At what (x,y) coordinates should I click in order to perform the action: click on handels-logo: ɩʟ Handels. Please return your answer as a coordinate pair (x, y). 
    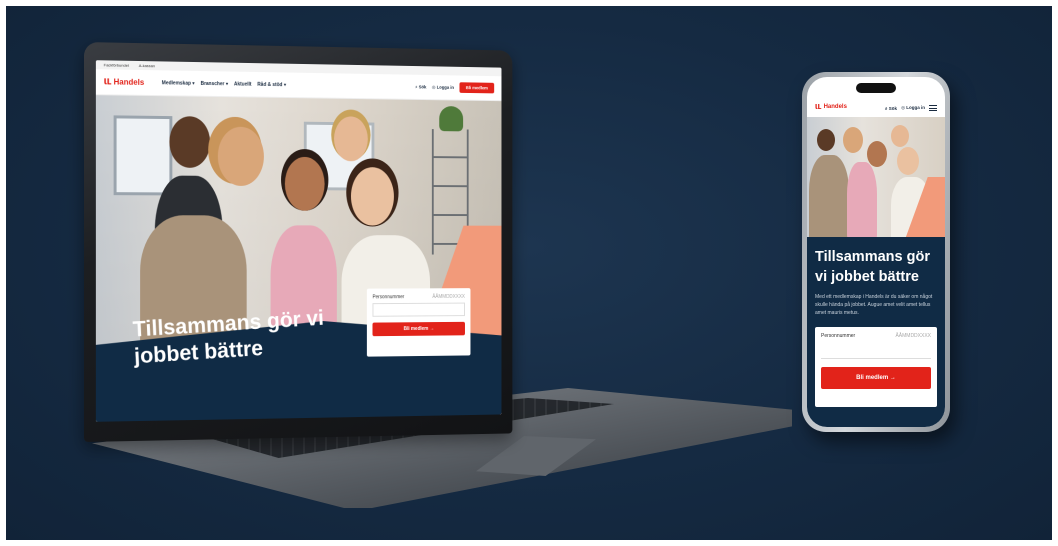
    Looking at the image, I should click on (124, 81).